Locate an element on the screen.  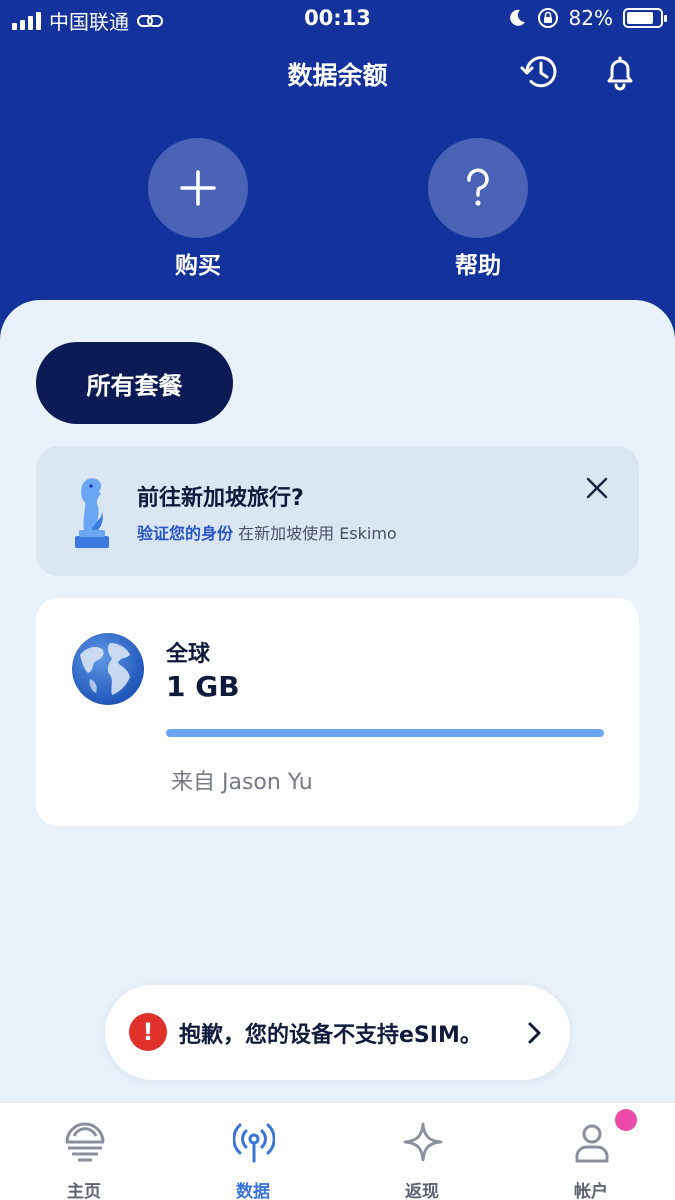
buy-label: 购买 is located at coordinates (198, 266).